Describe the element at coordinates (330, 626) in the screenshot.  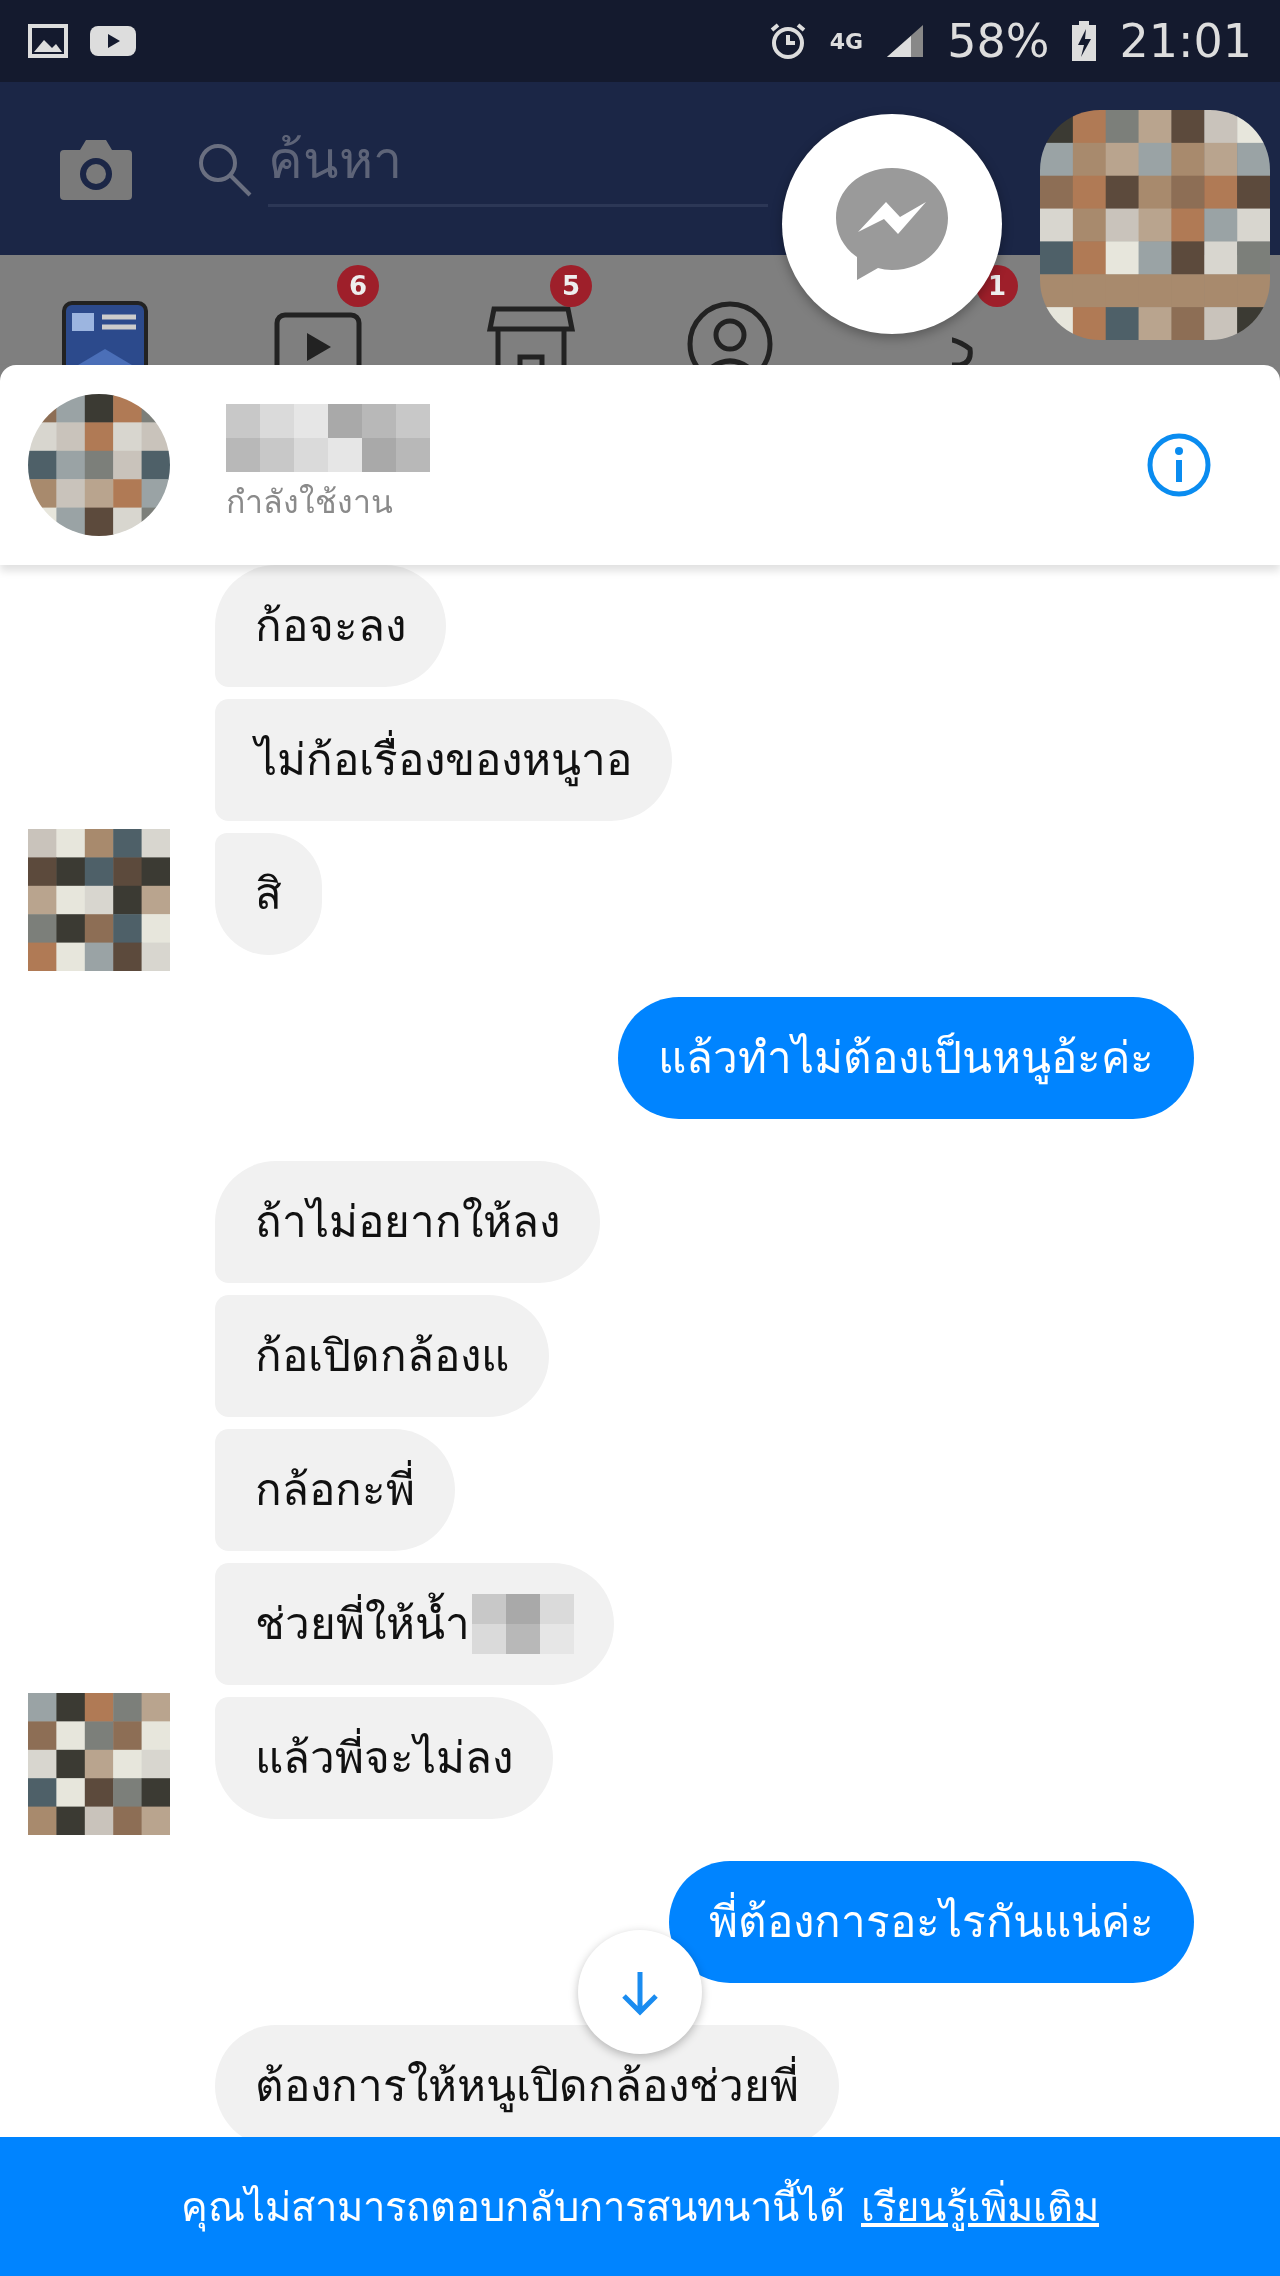
I see `message-bubble: ก้อจะลง` at that location.